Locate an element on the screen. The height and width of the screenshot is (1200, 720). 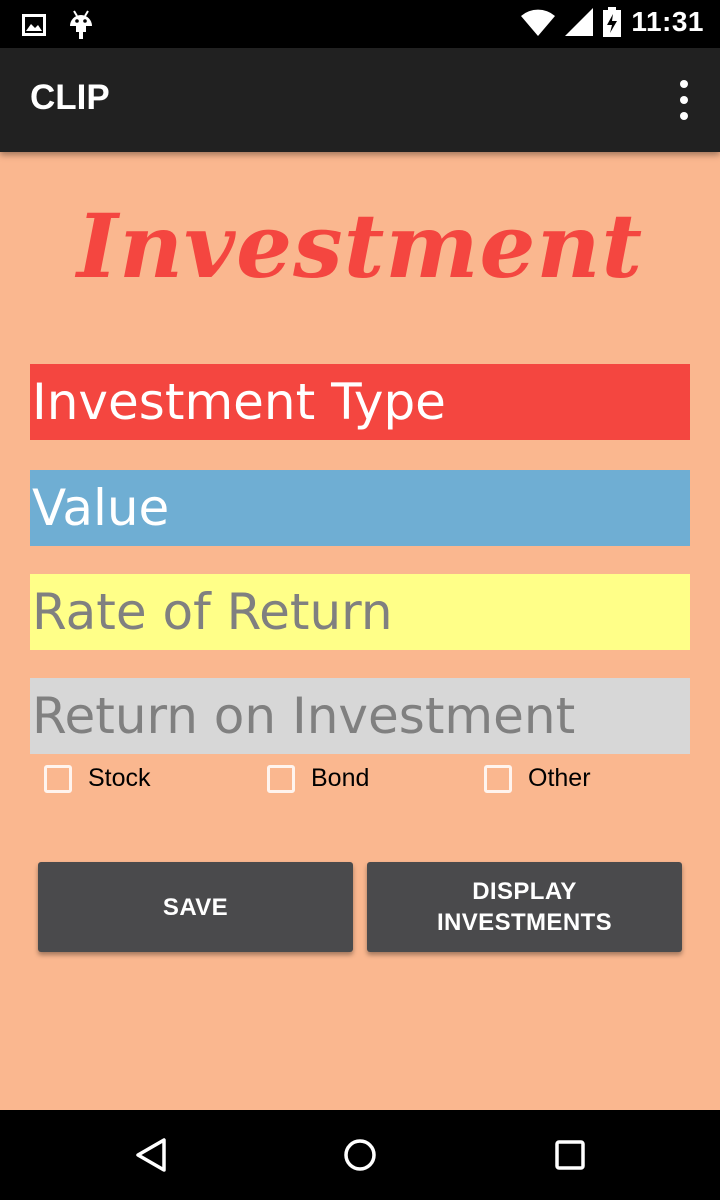
return-on-investment-input is located at coordinates (360, 716).